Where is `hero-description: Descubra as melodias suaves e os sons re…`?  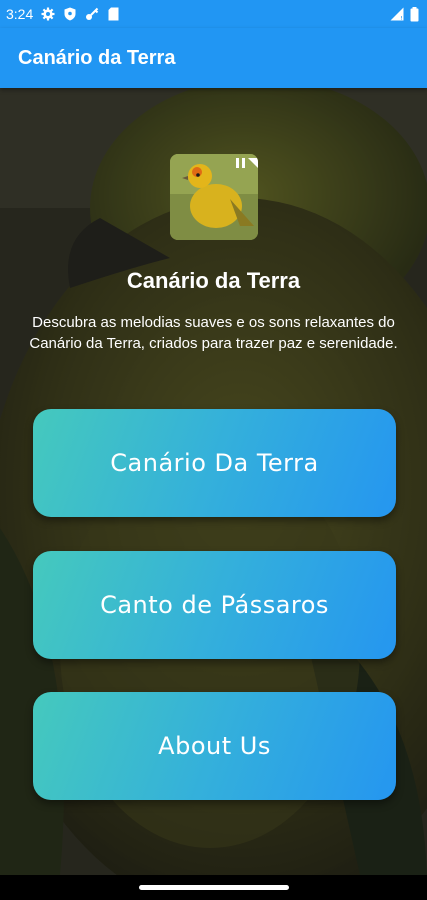 hero-description: Descubra as melodias suaves e os sons re… is located at coordinates (213, 333).